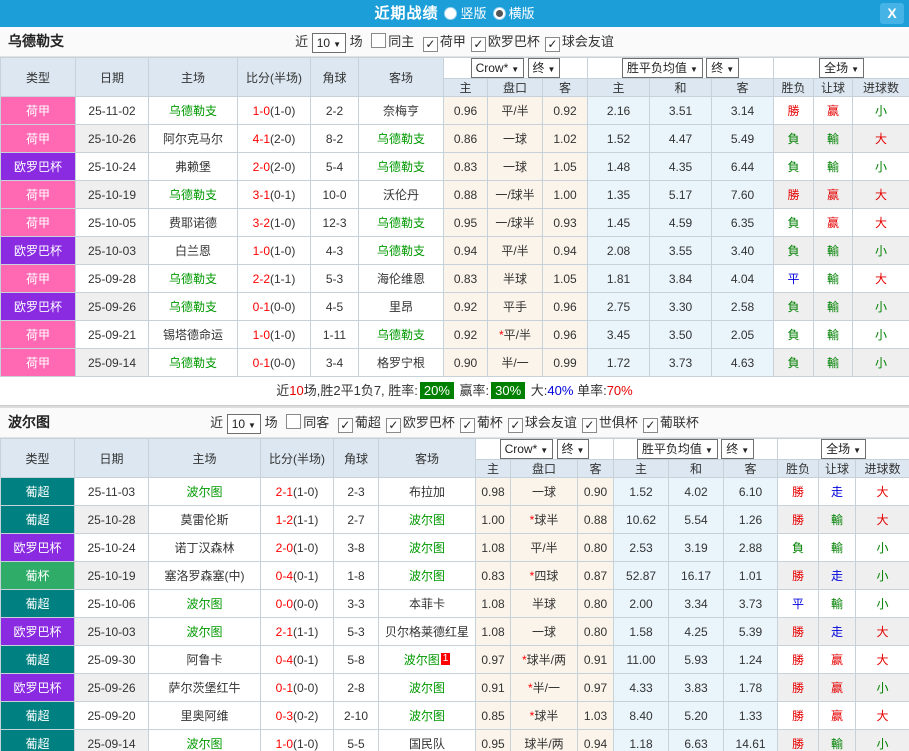 The height and width of the screenshot is (751, 909). What do you see at coordinates (892, 13) in the screenshot?
I see `close-button: X` at bounding box center [892, 13].